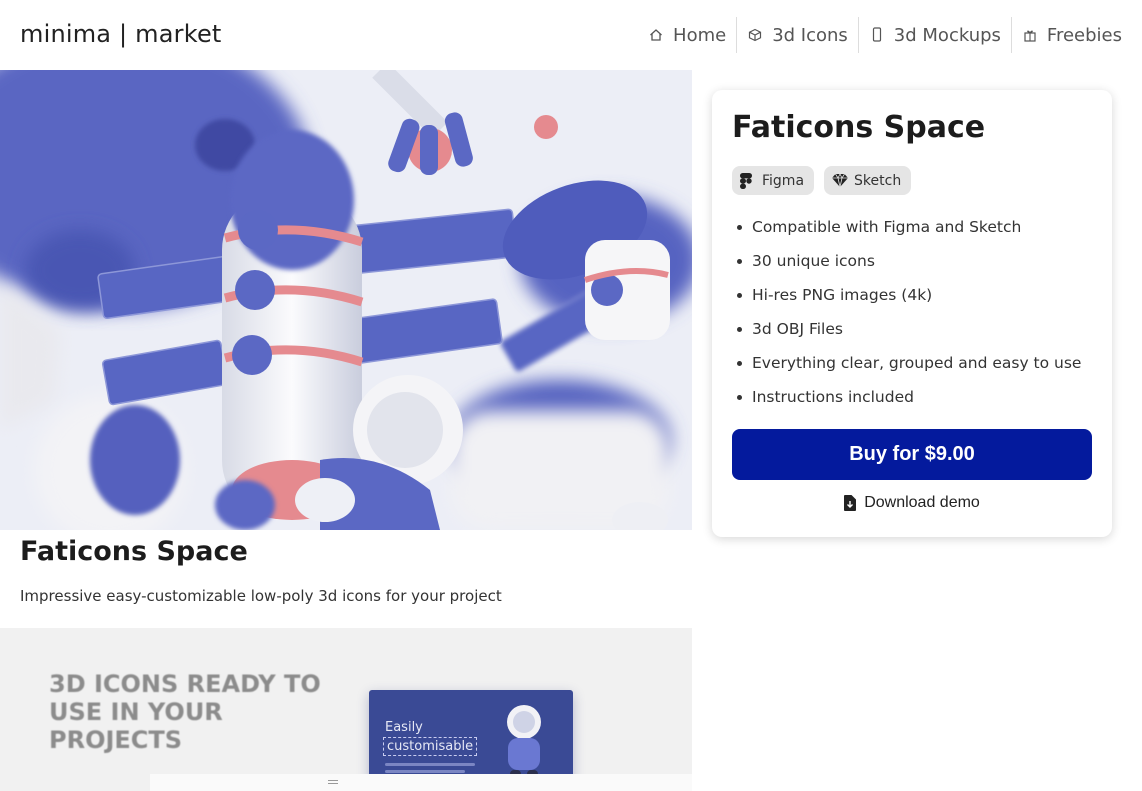 The image size is (1142, 791). What do you see at coordinates (430, 746) in the screenshot?
I see `mock-text: customisable` at bounding box center [430, 746].